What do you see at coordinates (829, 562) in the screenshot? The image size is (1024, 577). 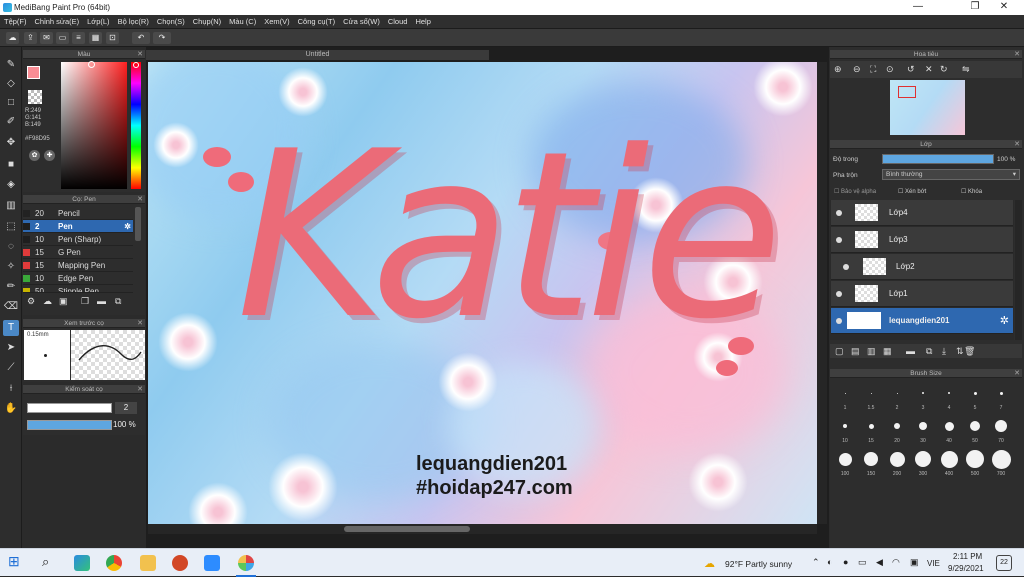 I see `meet-now-icon: ◐` at bounding box center [829, 562].